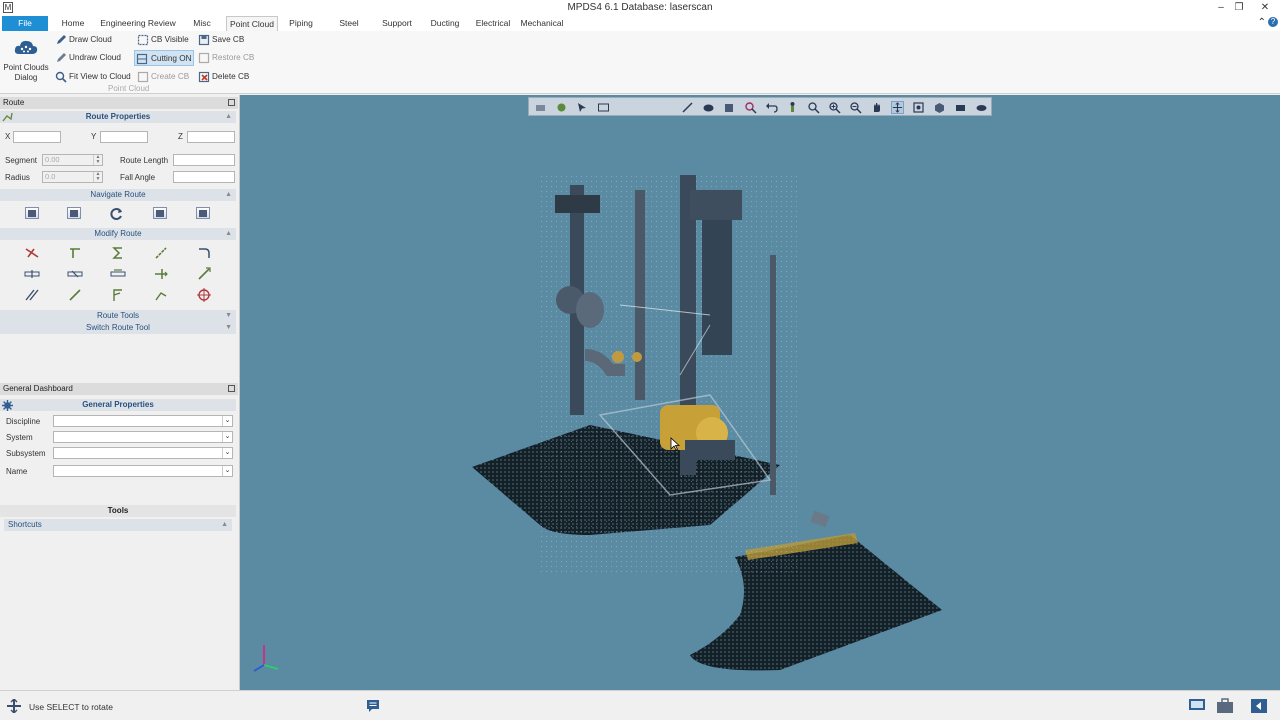  What do you see at coordinates (202, 23) in the screenshot?
I see `tab-misc: Misc` at bounding box center [202, 23].